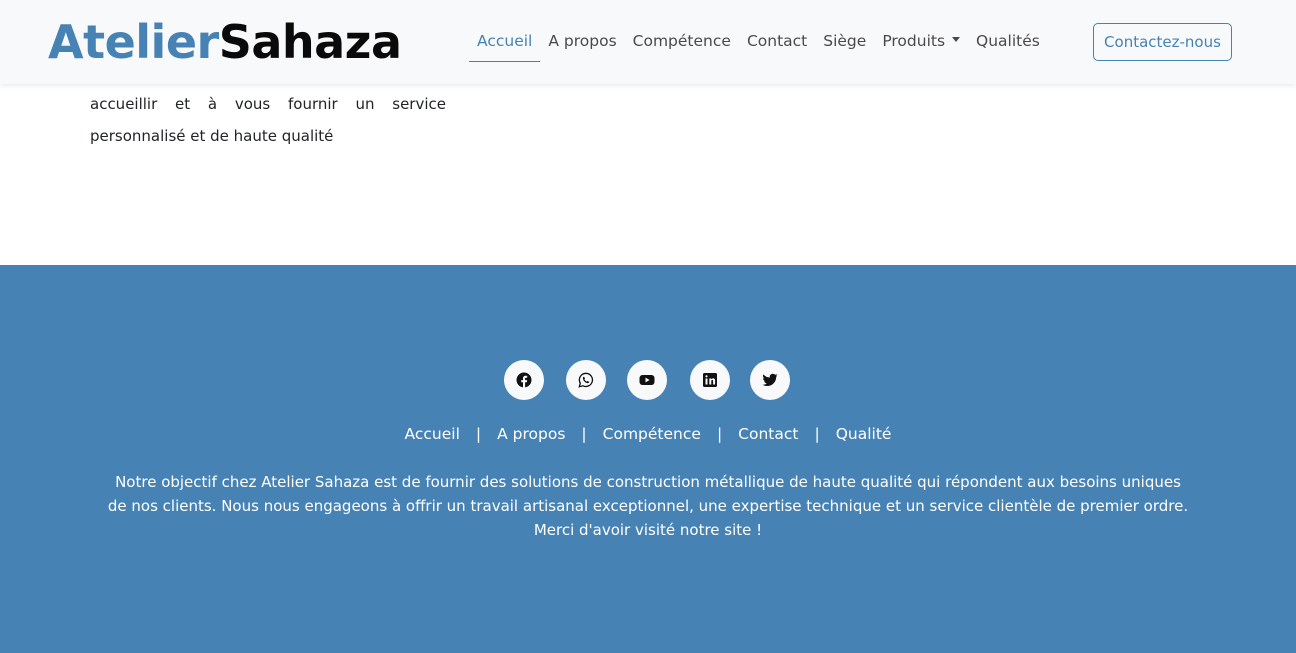  Describe the element at coordinates (710, 380) in the screenshot. I see `linkedin-icon` at that location.